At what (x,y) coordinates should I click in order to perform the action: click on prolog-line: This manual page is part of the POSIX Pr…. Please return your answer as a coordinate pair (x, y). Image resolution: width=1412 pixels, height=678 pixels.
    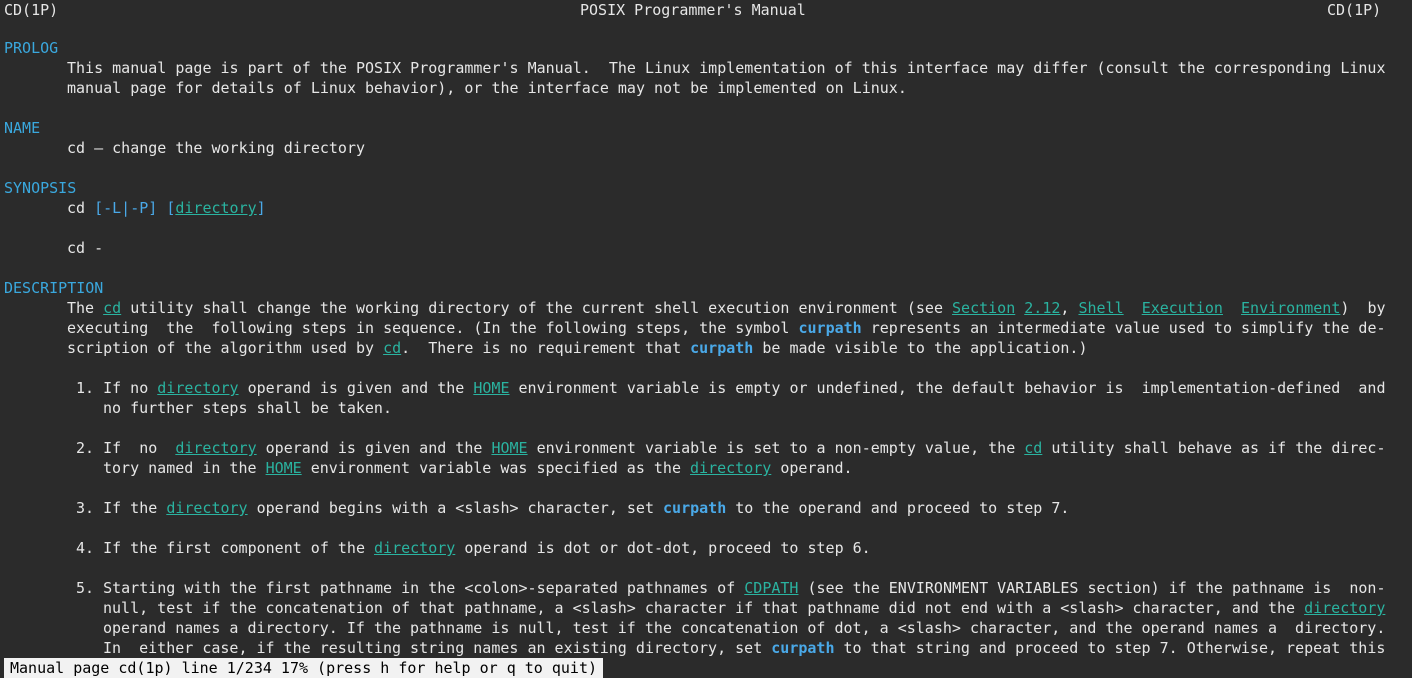
    Looking at the image, I should click on (726, 68).